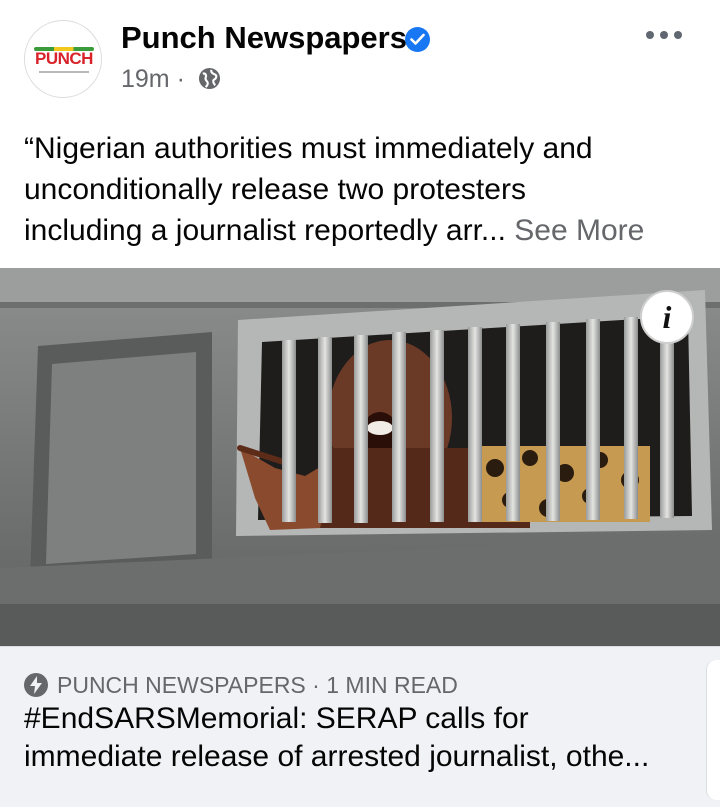  What do you see at coordinates (713, 730) in the screenshot?
I see `next-card-edge` at bounding box center [713, 730].